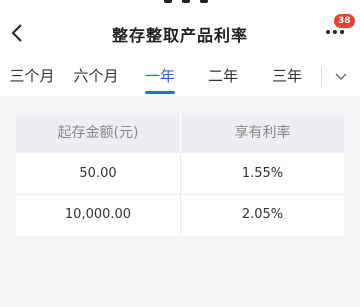 This screenshot has height=307, width=360. I want to click on table-cell-rate: 2.05%, so click(262, 215).